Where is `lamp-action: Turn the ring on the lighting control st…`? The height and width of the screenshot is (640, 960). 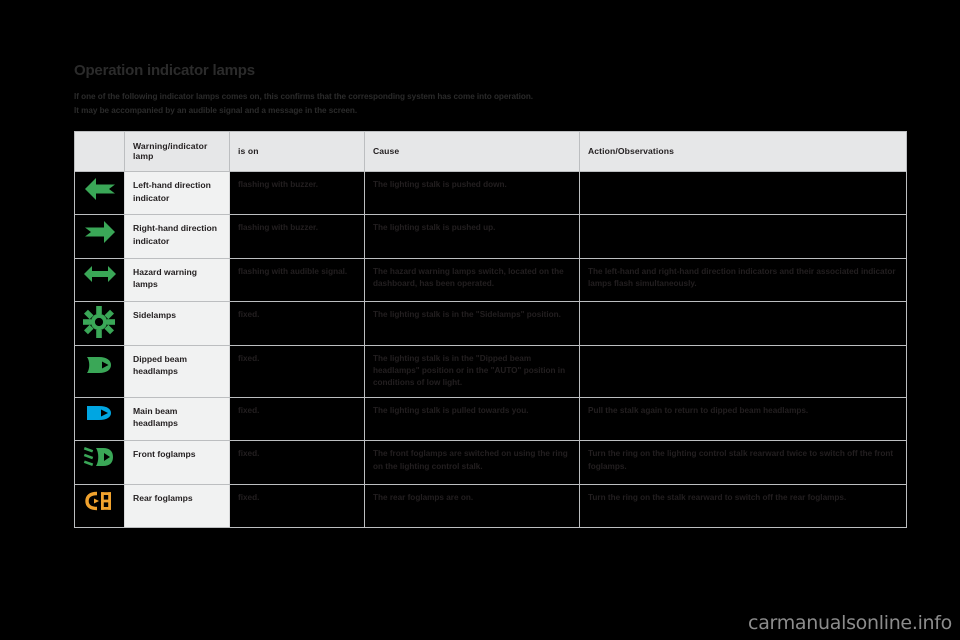 lamp-action: Turn the ring on the lighting control st… is located at coordinates (743, 462).